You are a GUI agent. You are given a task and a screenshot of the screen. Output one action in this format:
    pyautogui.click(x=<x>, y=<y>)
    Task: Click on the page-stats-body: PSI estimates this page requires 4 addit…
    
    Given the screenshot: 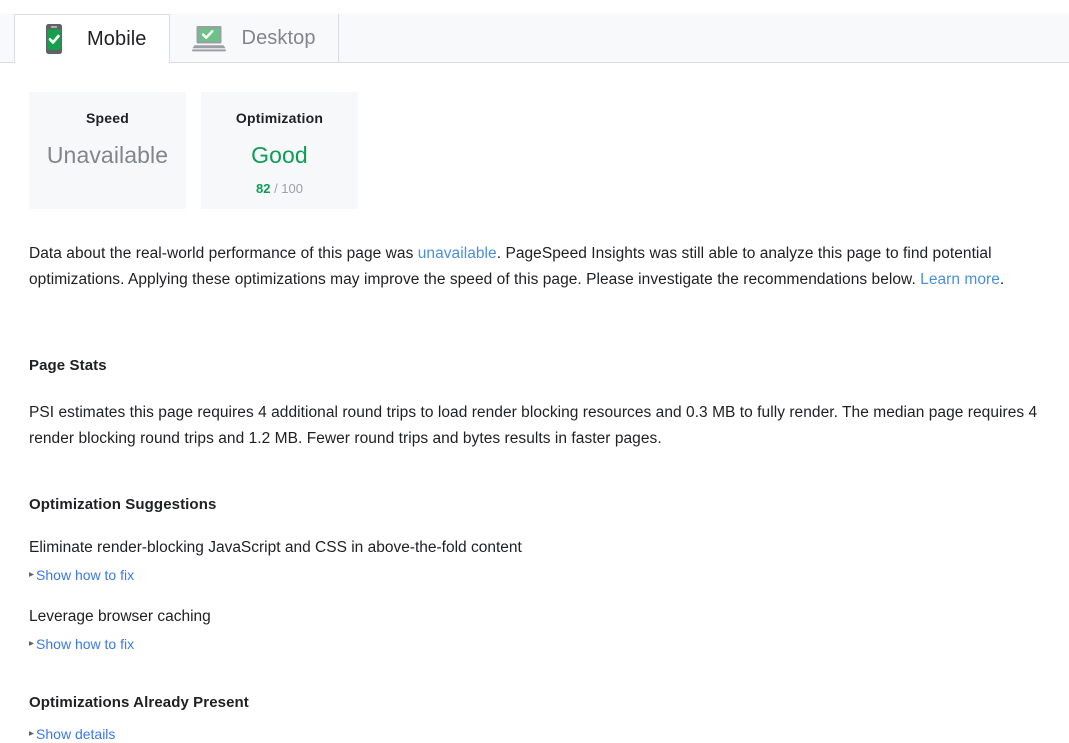 What is the action you would take?
    pyautogui.click(x=533, y=425)
    